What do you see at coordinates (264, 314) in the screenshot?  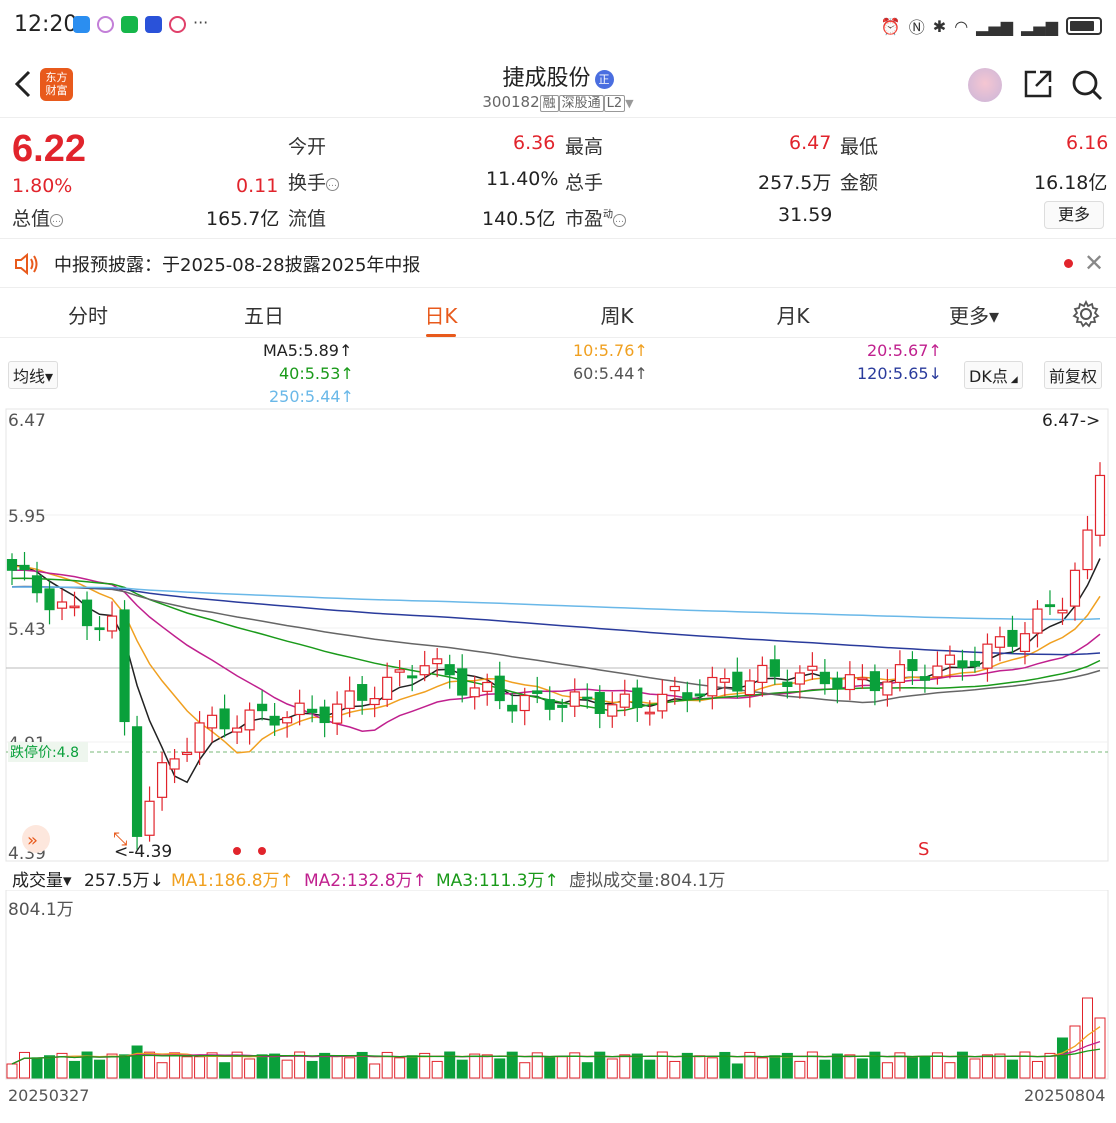 I see `tab-five-day: 五日` at bounding box center [264, 314].